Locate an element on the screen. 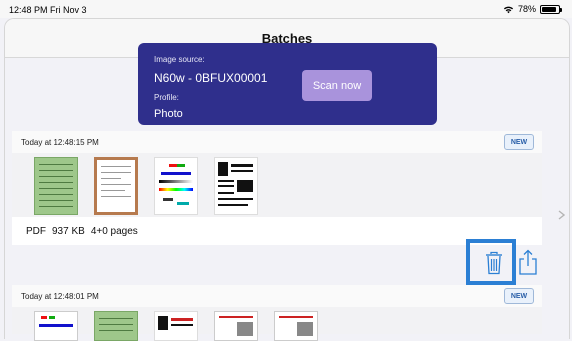 This screenshot has width=572, height=341. batch-details: PDF 937 KB 4+0 pages is located at coordinates (85, 231).